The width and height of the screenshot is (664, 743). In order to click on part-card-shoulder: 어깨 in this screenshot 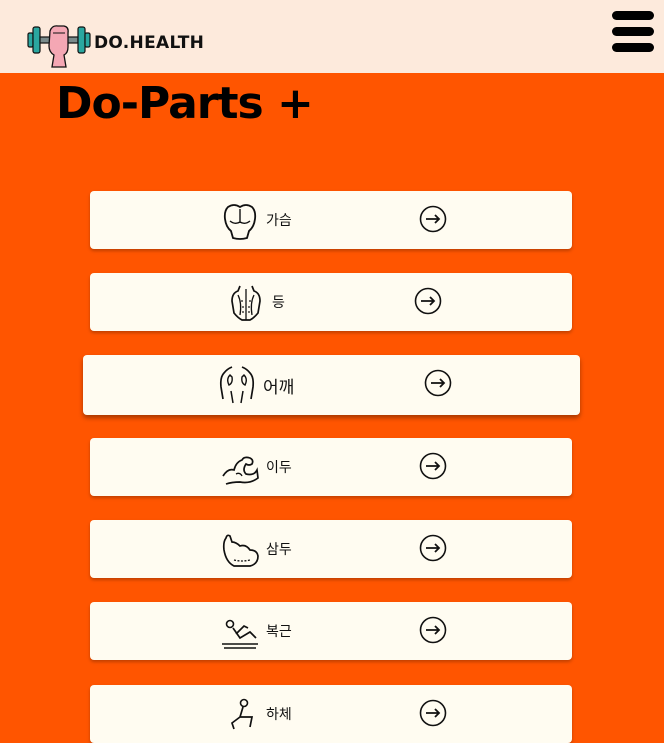, I will do `click(331, 385)`.